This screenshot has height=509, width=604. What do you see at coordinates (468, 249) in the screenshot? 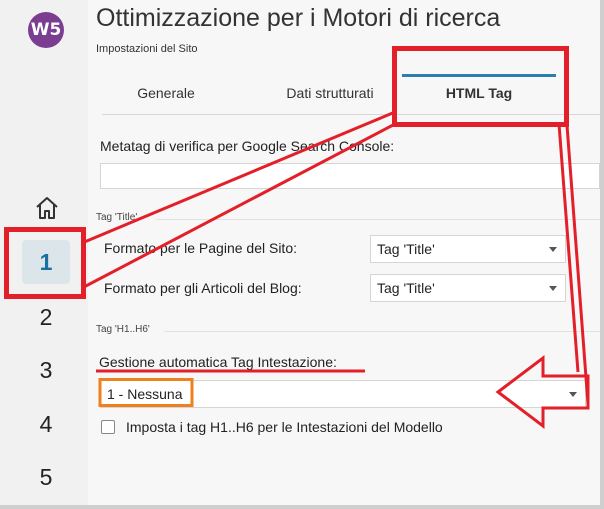
I see `pages-format-select: Tag 'Title'` at bounding box center [468, 249].